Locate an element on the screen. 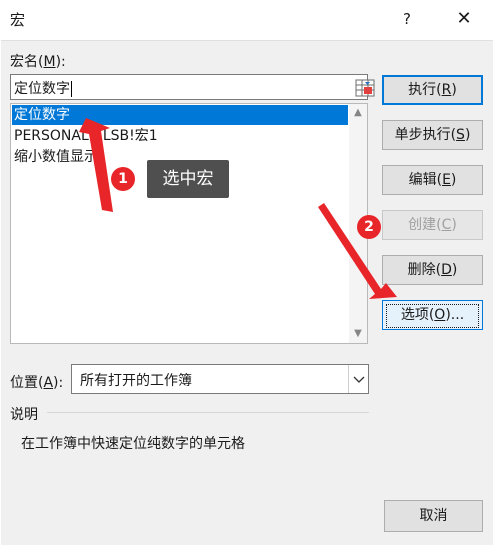 The image size is (494, 545). divider is located at coordinates (208, 412).